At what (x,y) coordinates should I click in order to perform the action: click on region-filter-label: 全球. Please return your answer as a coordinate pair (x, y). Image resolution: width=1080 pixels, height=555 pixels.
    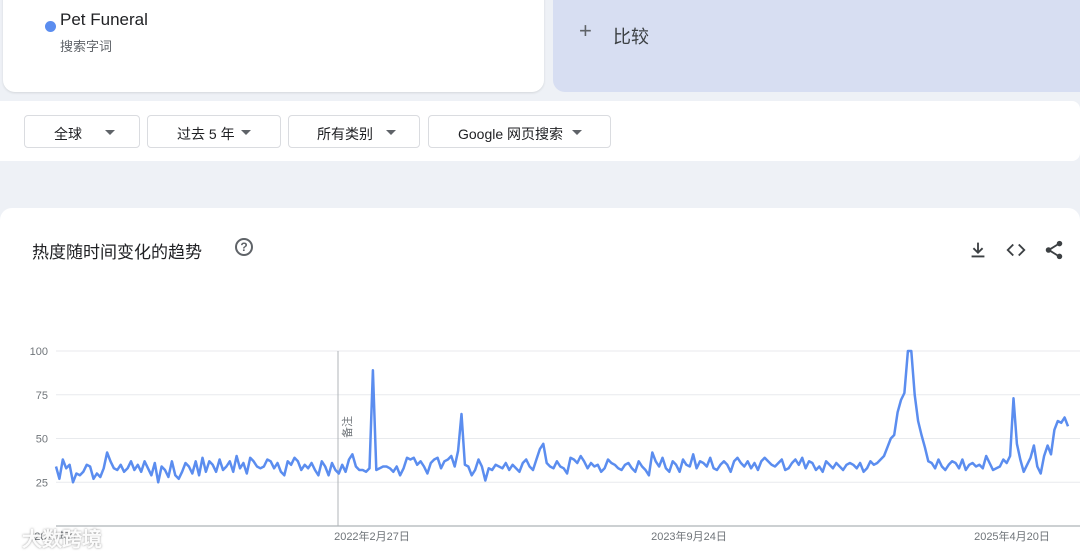
    Looking at the image, I should click on (68, 134).